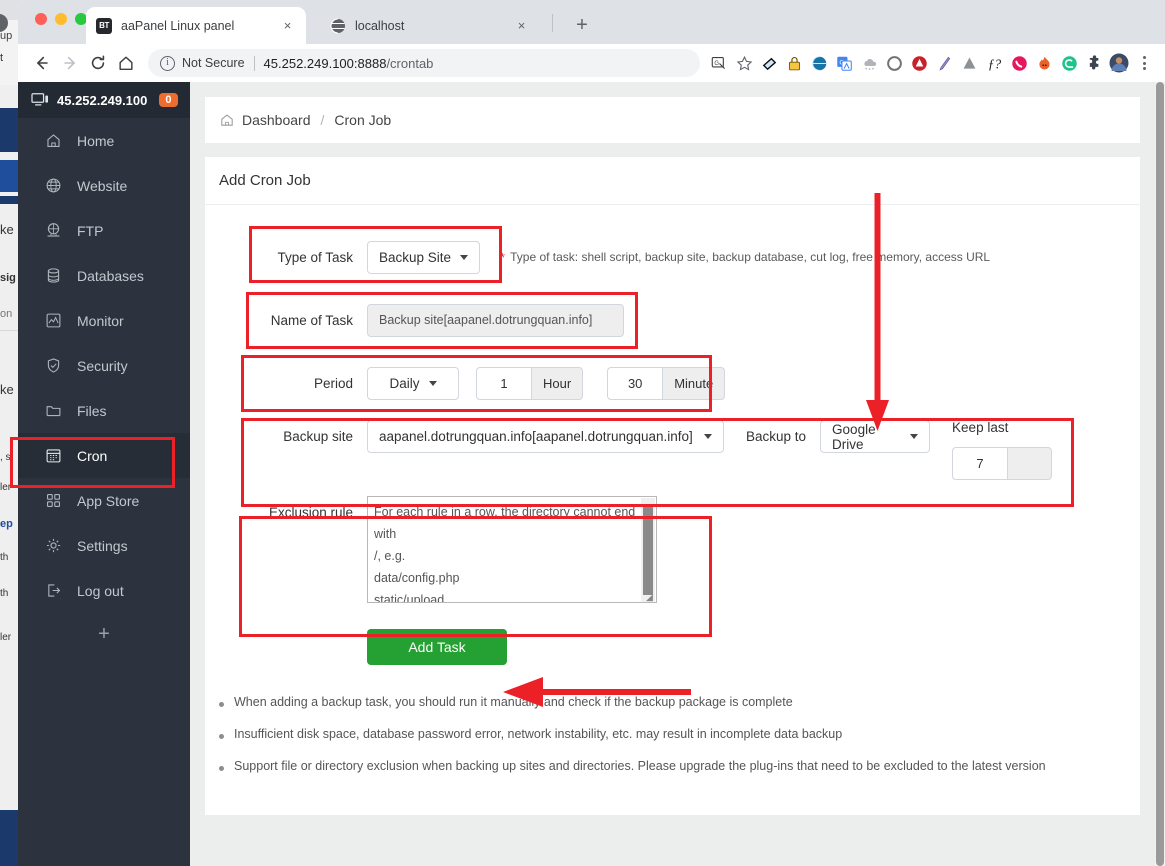  What do you see at coordinates (53, 321) in the screenshot?
I see `chart-monitor-icon` at bounding box center [53, 321].